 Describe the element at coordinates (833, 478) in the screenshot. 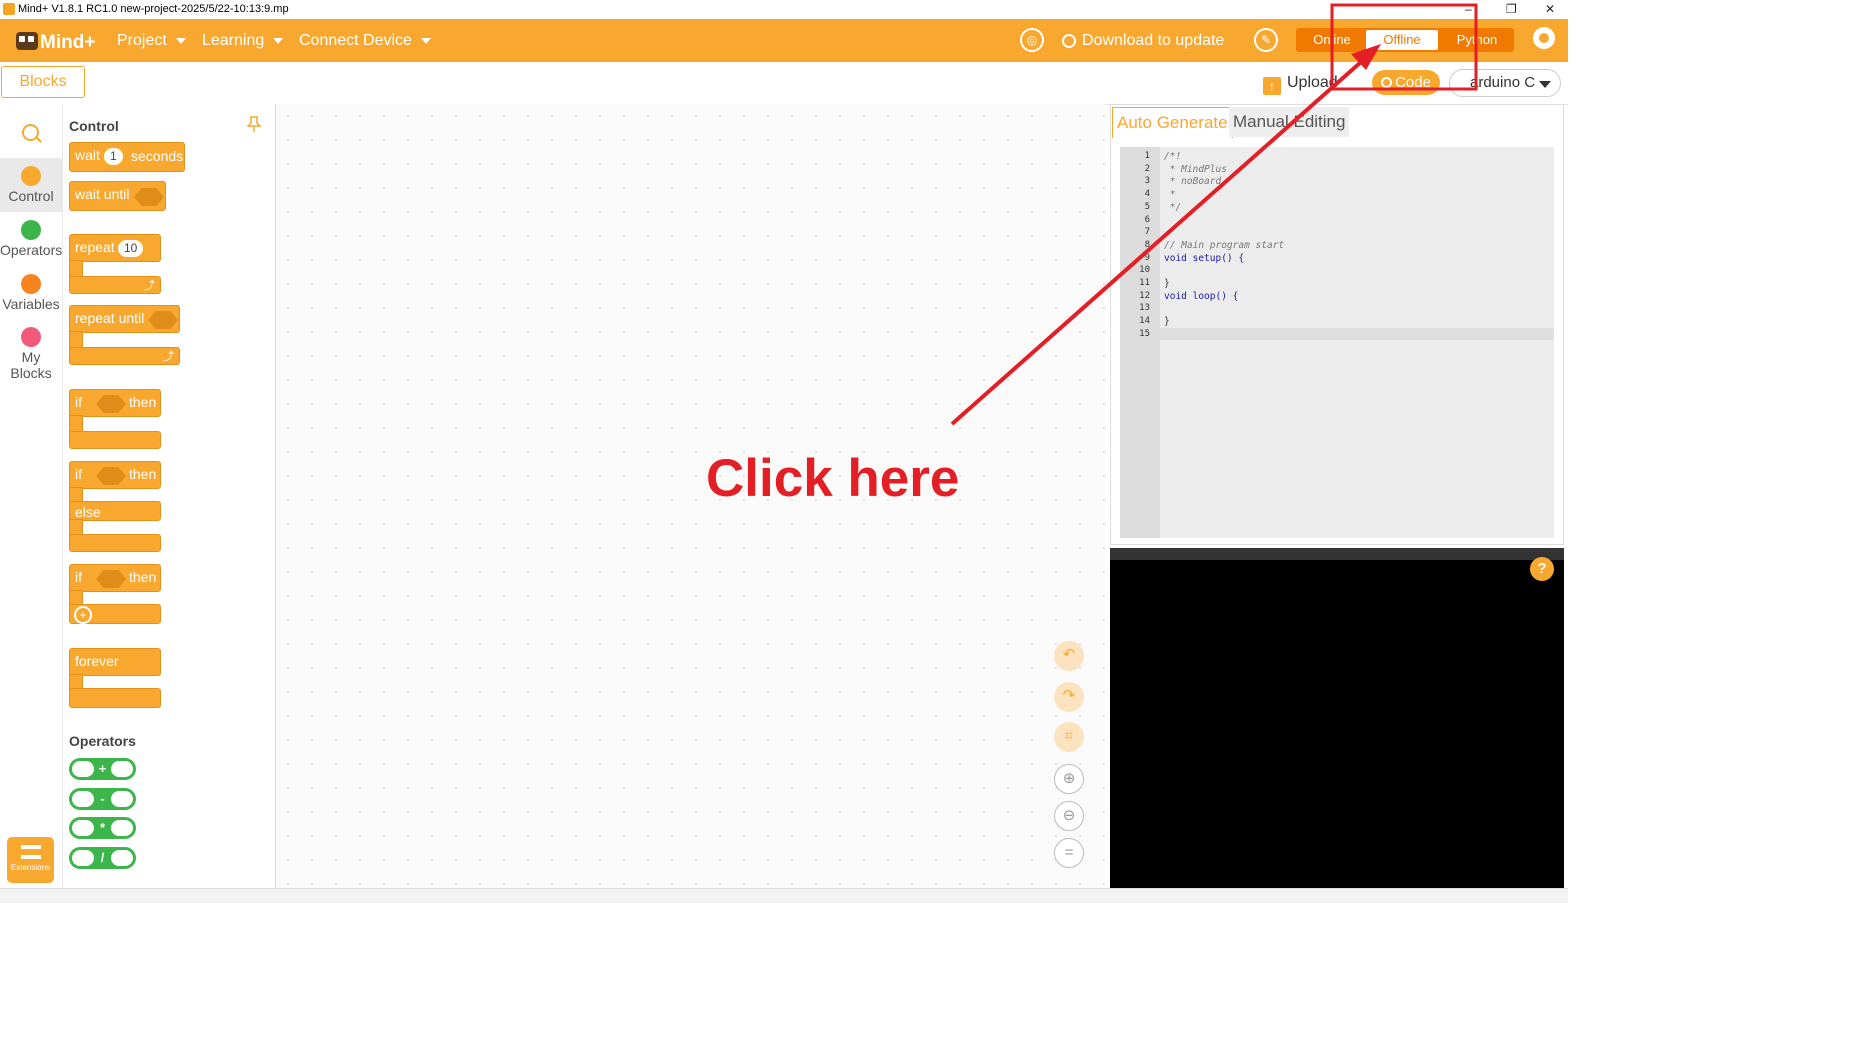

I see `annotation-text: Click here` at that location.